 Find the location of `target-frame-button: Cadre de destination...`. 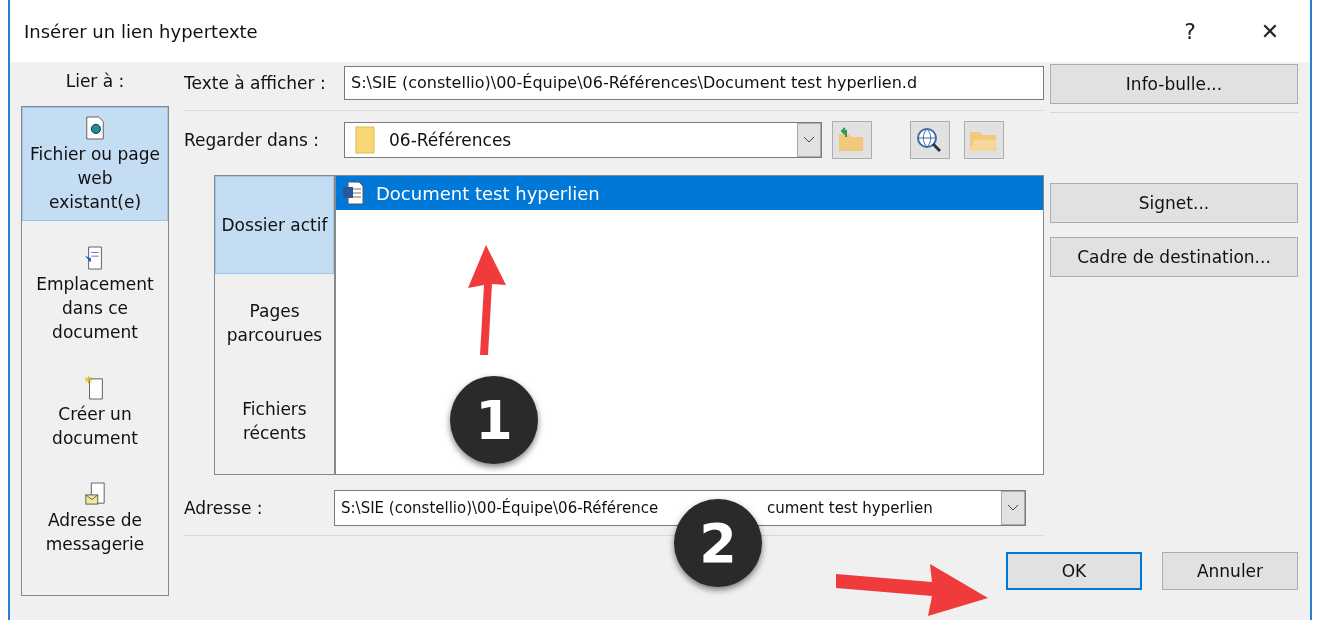

target-frame-button: Cadre de destination... is located at coordinates (1174, 257).